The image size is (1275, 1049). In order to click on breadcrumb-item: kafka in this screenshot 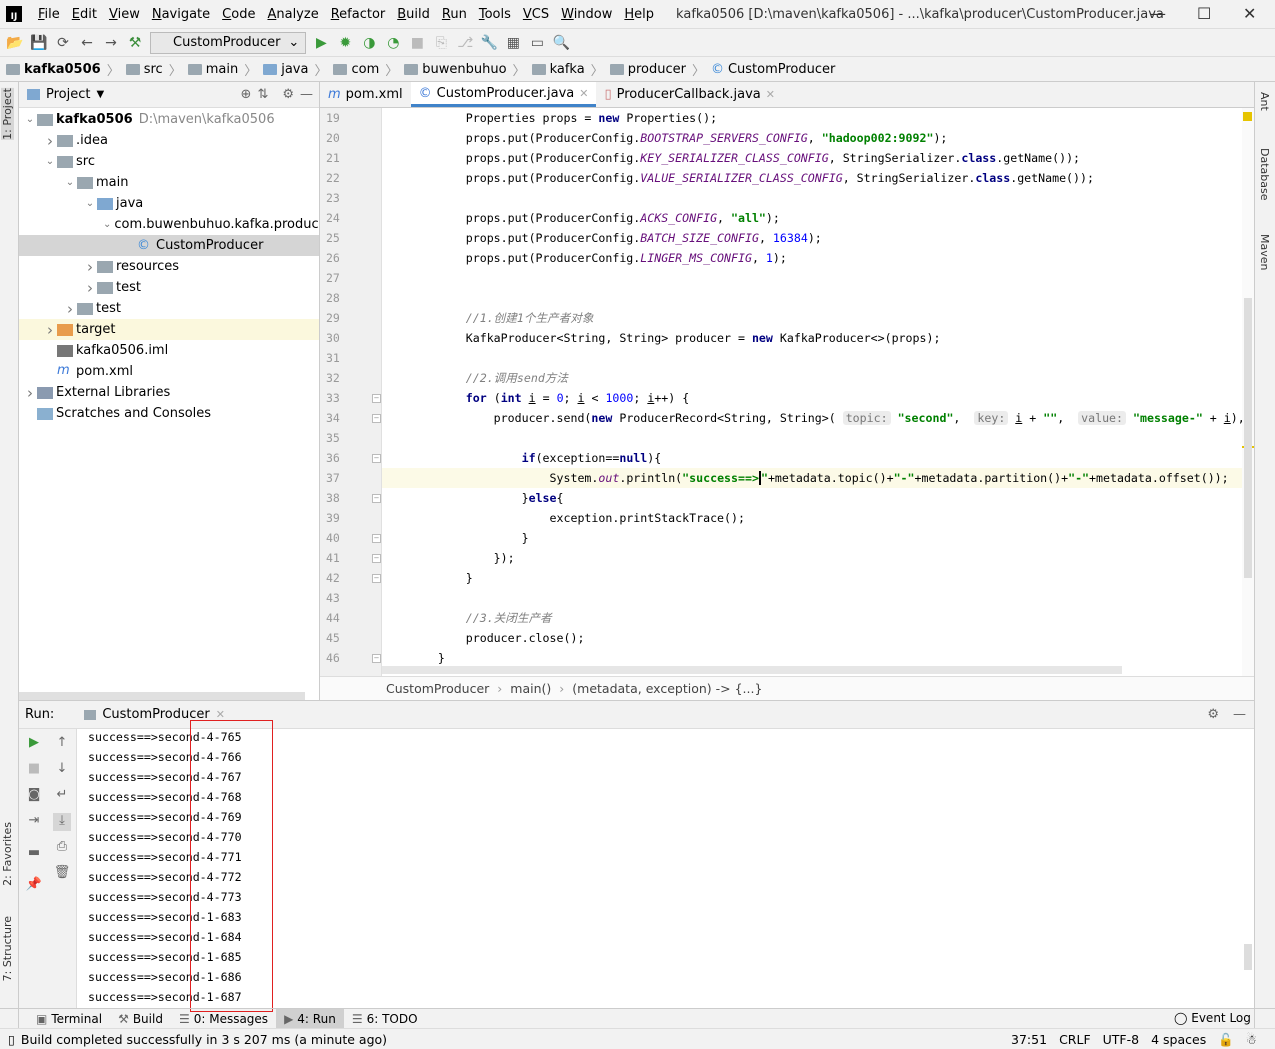, I will do `click(558, 69)`.